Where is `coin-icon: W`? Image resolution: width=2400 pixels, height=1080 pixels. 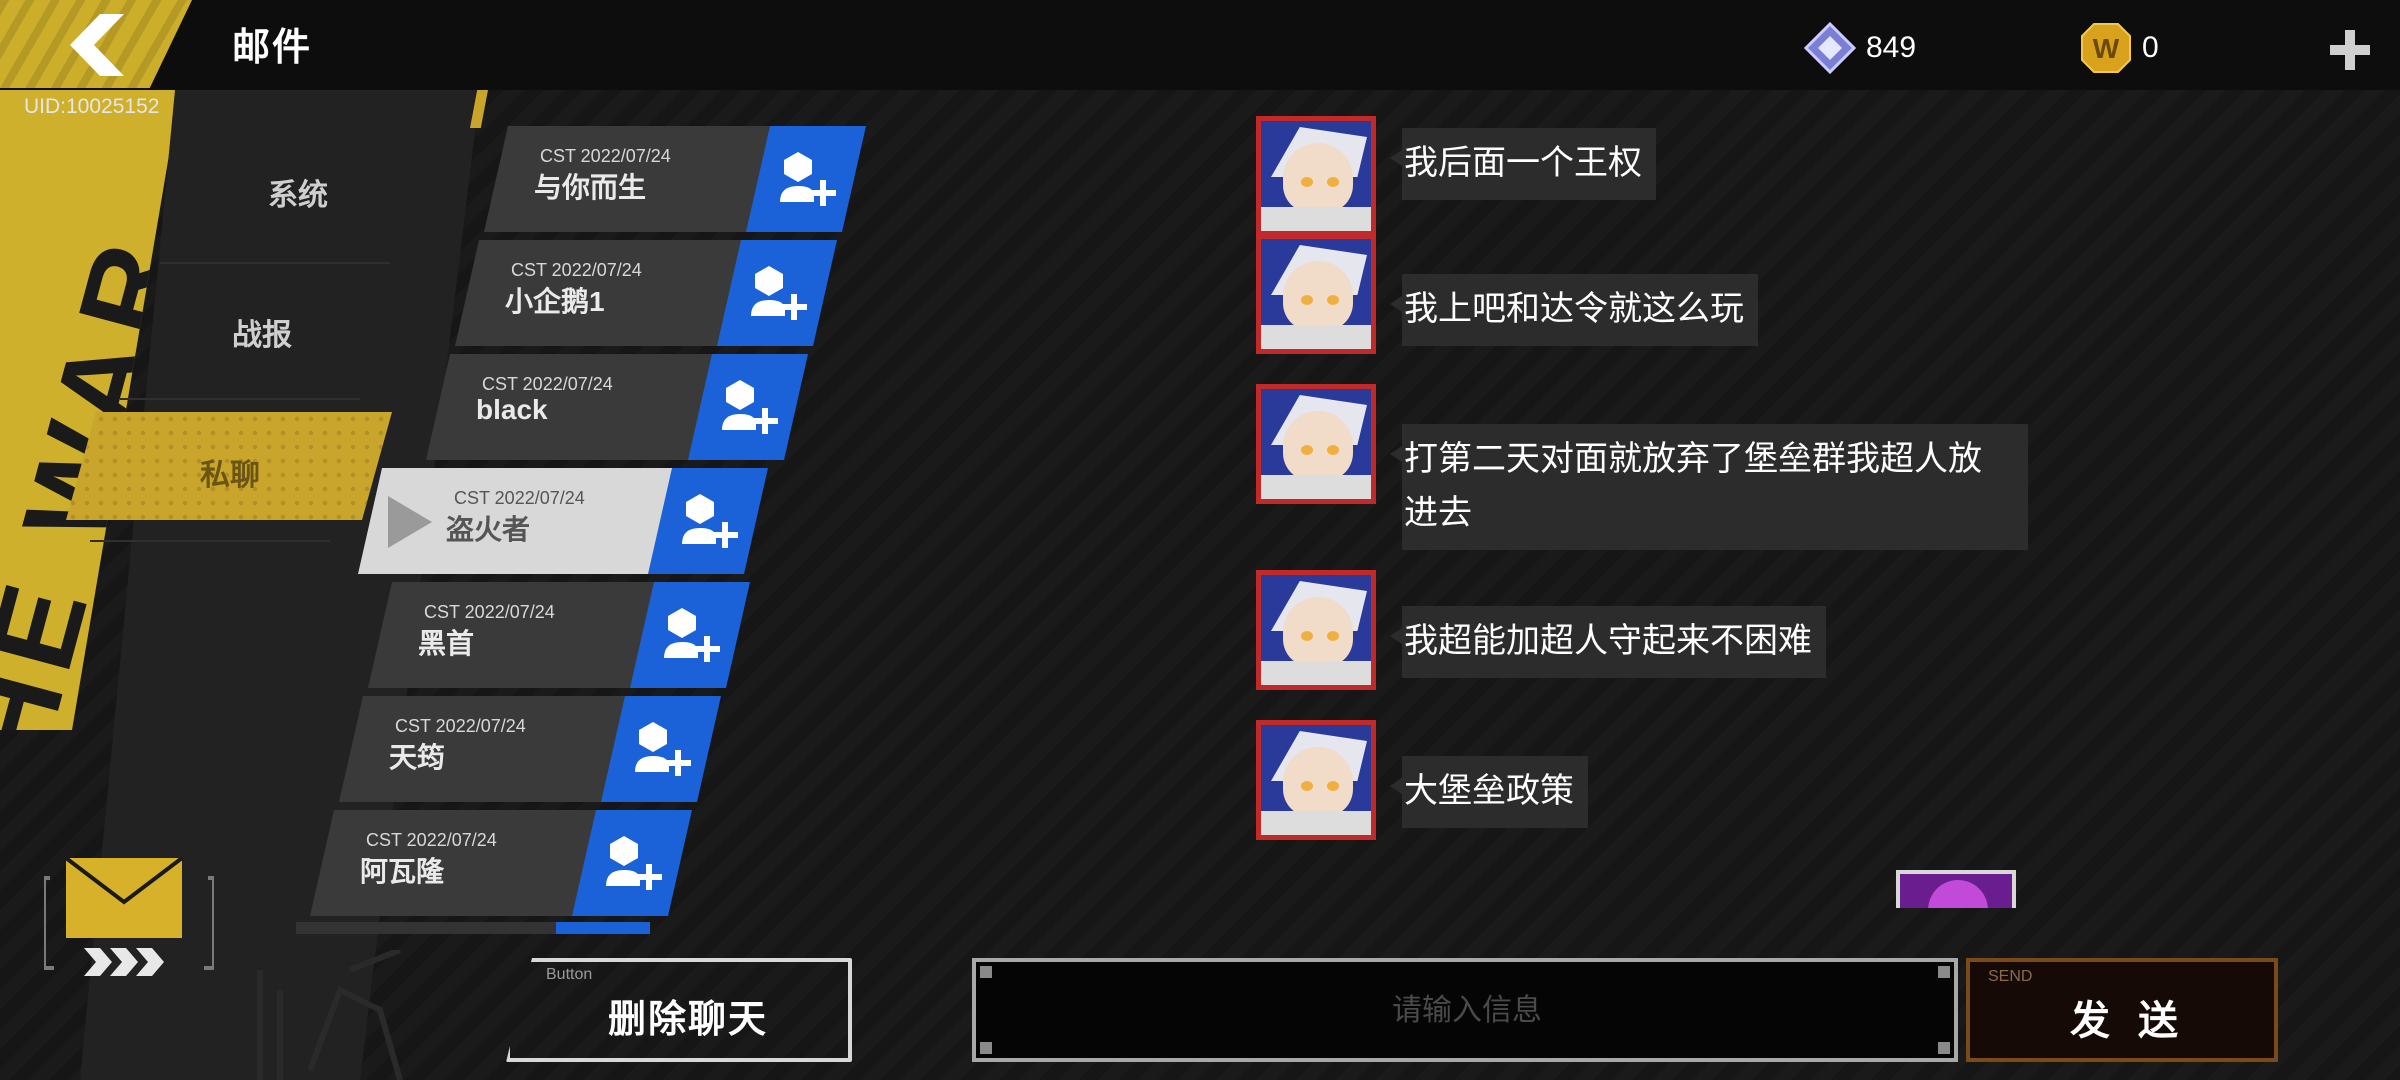
coin-icon: W is located at coordinates (2106, 48).